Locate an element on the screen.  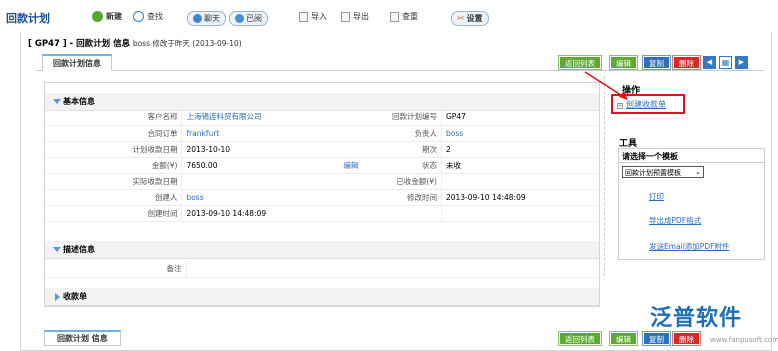
action-buttons: 返回列表 编辑 复制 删除 ◀ ▦ ▶ is located at coordinates (653, 62).